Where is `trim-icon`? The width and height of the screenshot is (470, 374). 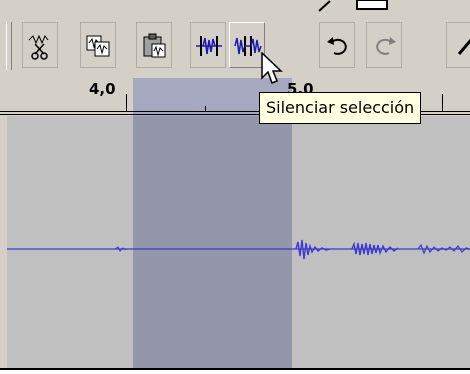
trim-icon is located at coordinates (209, 46).